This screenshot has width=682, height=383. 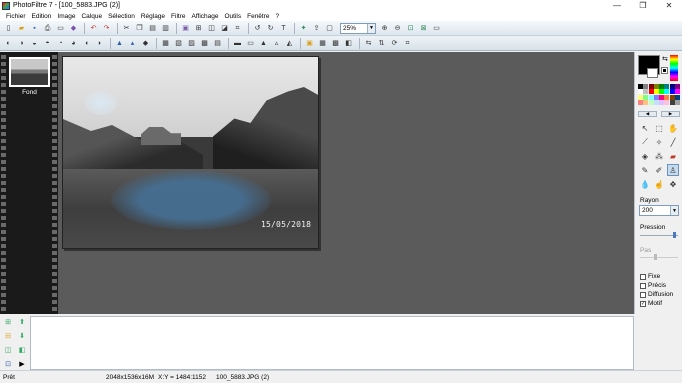 What do you see at coordinates (645, 170) in the screenshot?
I see `brush-tool-icon: ✎` at bounding box center [645, 170].